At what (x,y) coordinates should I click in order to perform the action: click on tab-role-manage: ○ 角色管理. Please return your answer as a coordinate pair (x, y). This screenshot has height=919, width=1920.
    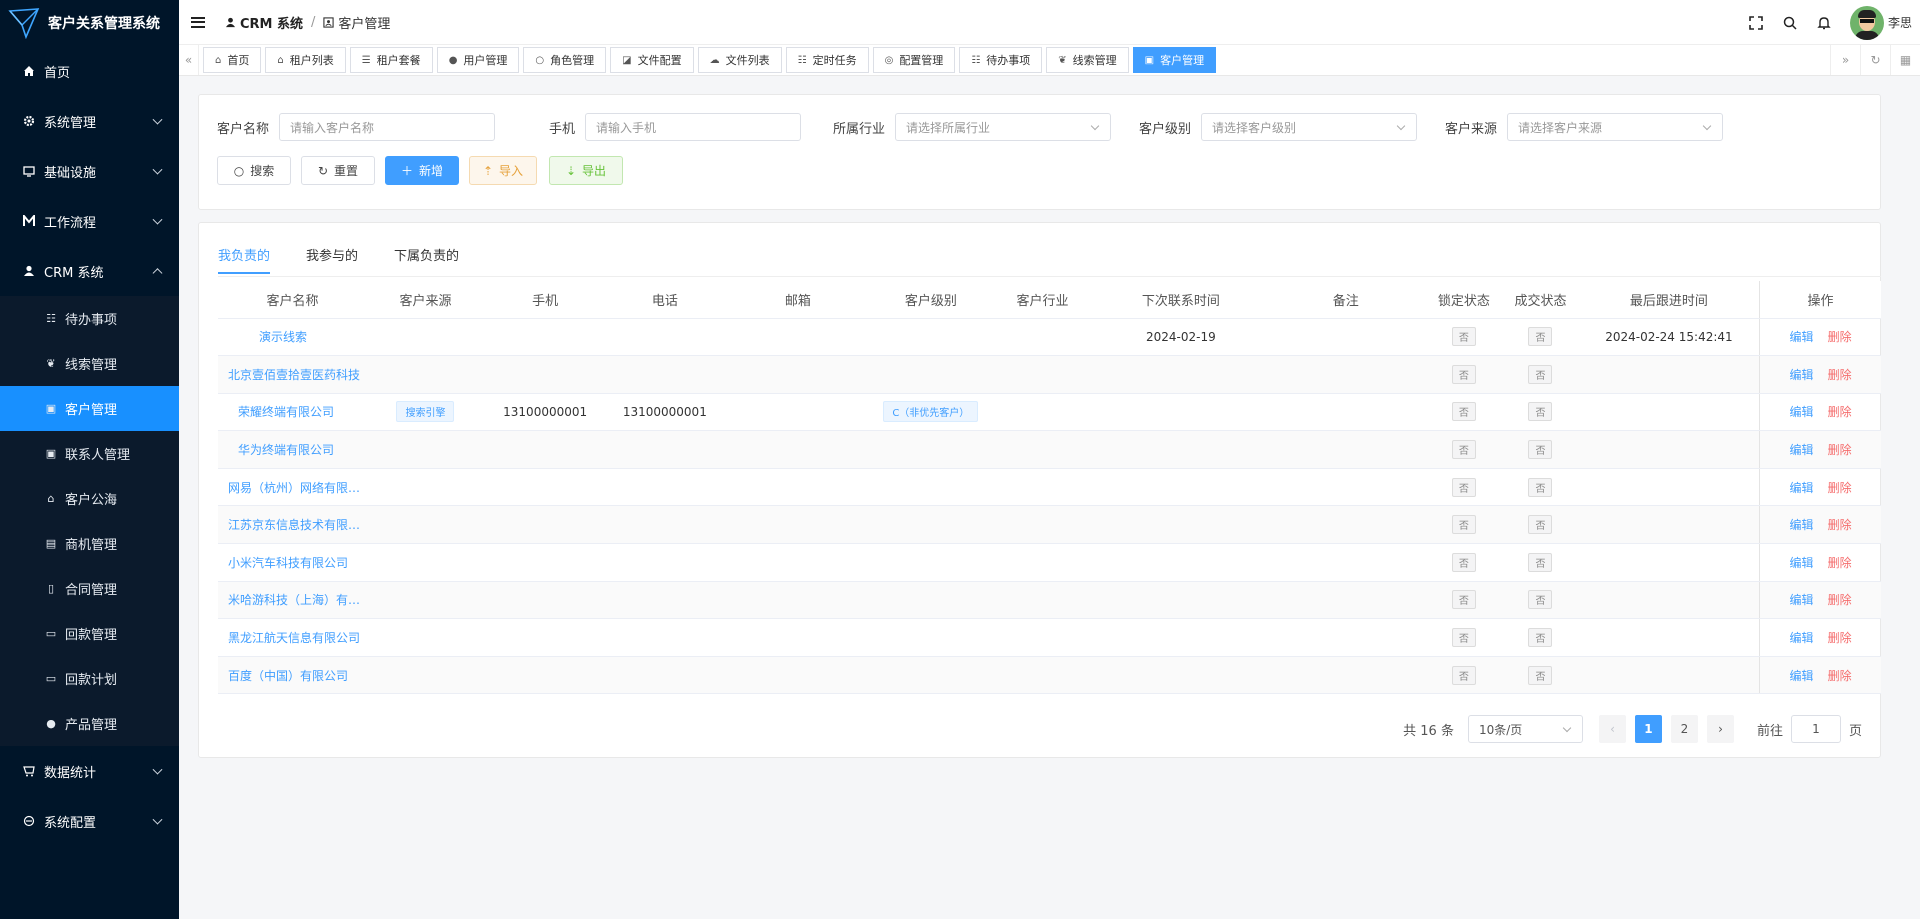
    Looking at the image, I should click on (565, 60).